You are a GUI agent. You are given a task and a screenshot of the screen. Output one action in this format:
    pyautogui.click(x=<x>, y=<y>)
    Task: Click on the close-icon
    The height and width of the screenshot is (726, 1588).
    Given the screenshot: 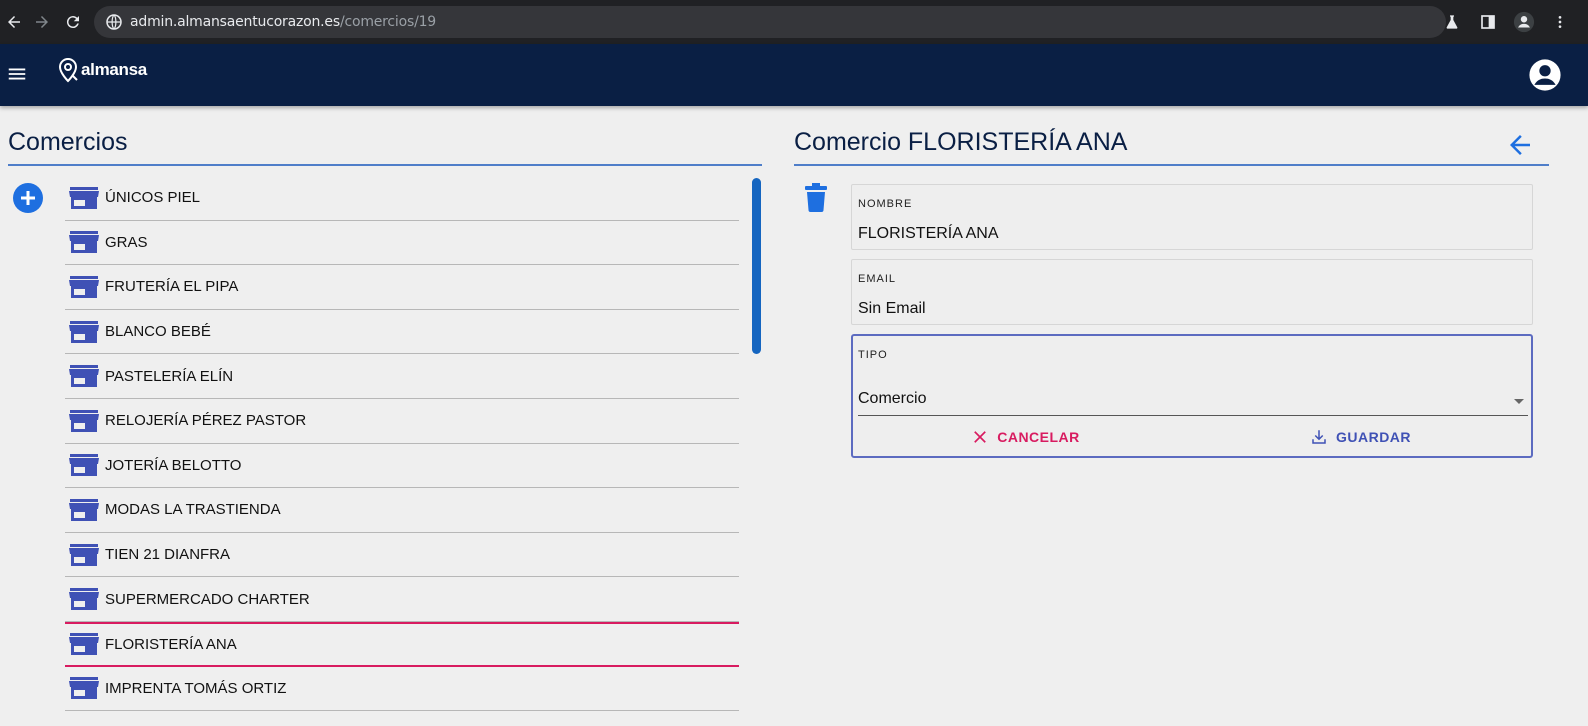 What is the action you would take?
    pyautogui.click(x=980, y=437)
    